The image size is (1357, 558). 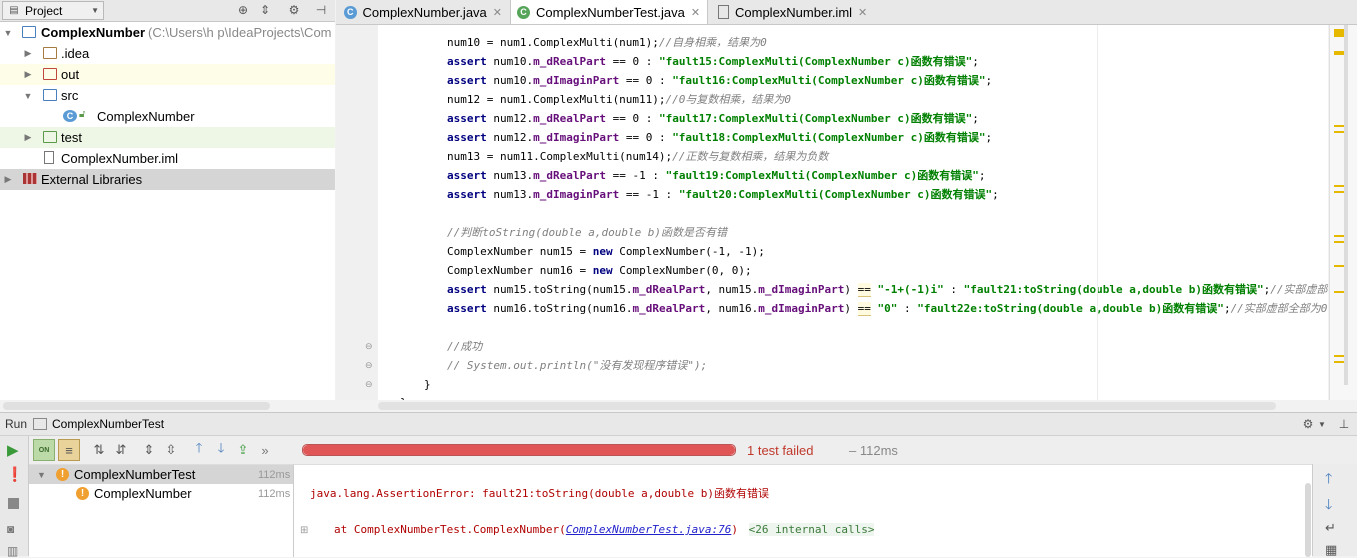 I want to click on tree-item-test: ▶ test, so click(x=167, y=137).